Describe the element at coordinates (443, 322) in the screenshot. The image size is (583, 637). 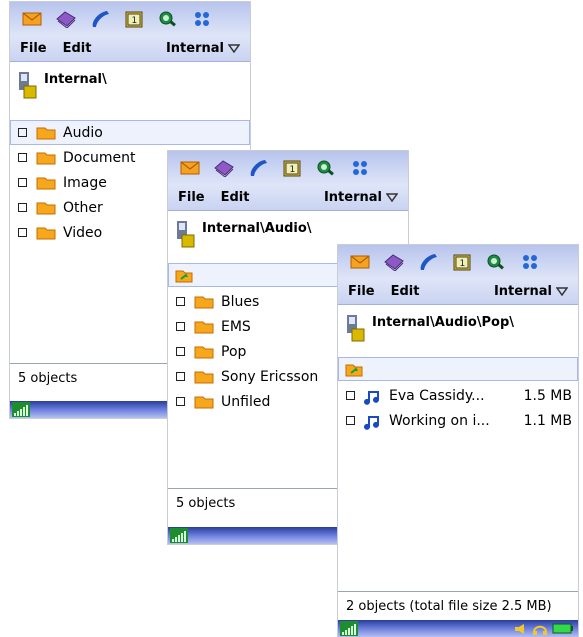
I see `current-path: Internal\Audio\Pop\` at that location.